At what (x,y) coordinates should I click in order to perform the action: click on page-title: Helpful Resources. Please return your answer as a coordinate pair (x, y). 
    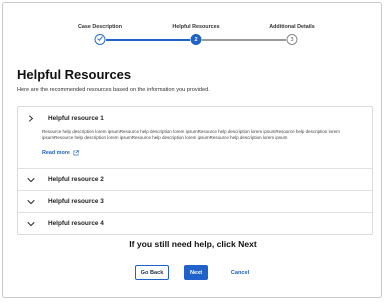
    Looking at the image, I should click on (74, 74).